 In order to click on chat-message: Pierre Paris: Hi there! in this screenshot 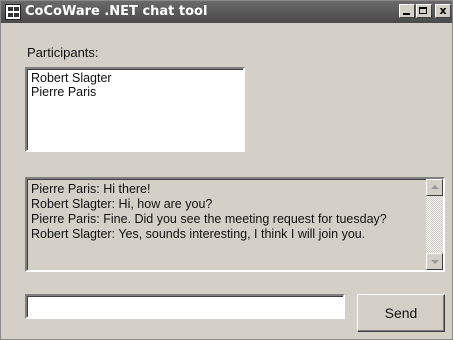, I will do `click(91, 189)`.